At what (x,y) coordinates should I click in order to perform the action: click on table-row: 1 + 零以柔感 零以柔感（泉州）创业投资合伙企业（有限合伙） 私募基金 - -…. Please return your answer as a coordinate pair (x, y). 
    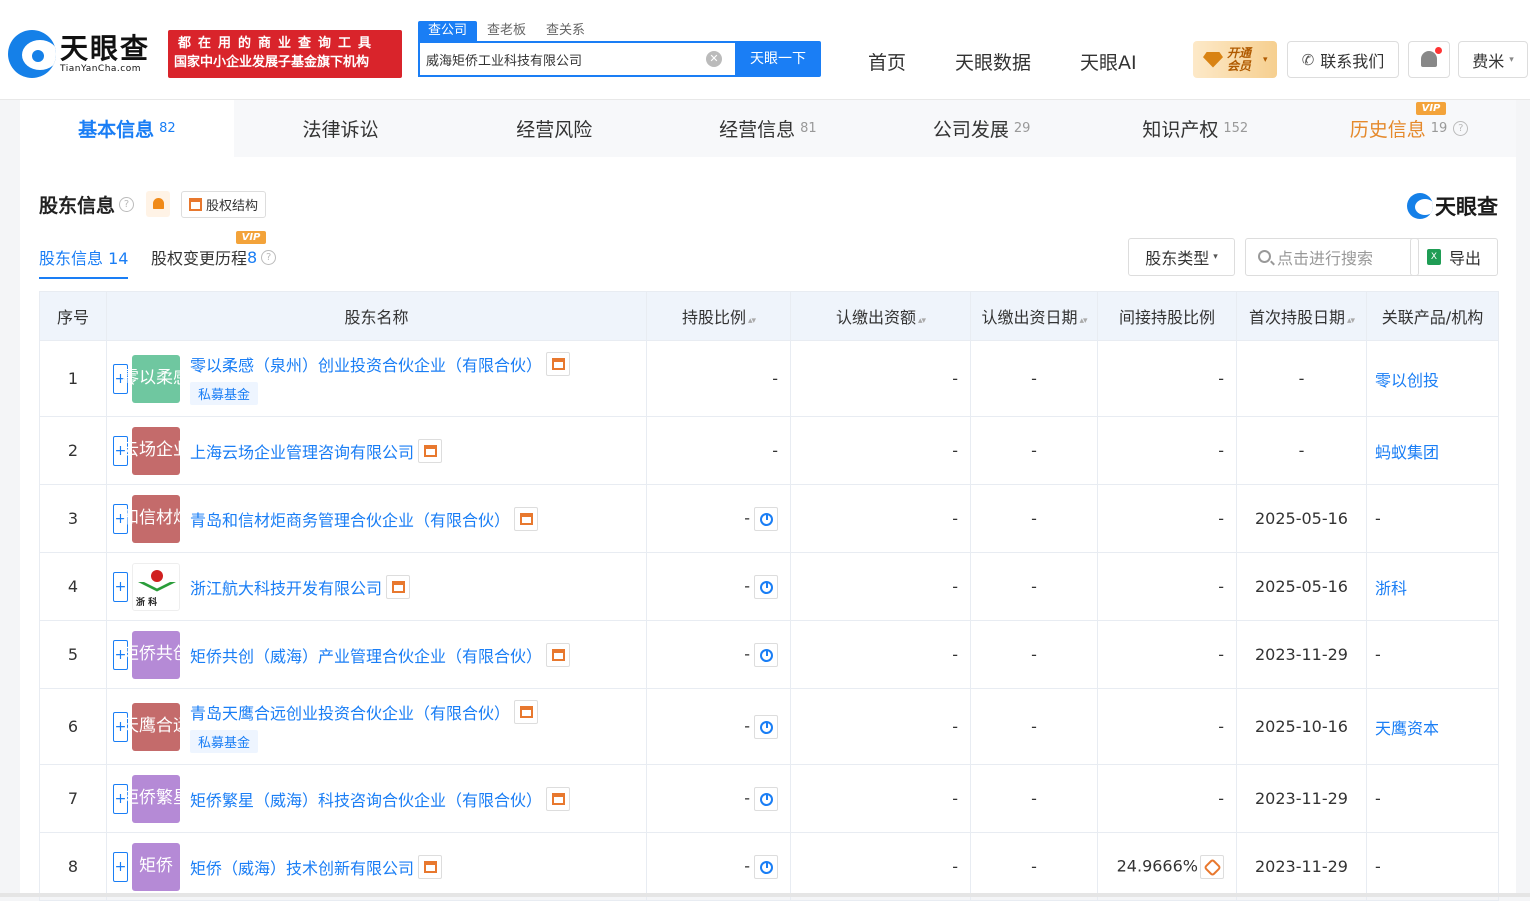
    Looking at the image, I should click on (769, 378).